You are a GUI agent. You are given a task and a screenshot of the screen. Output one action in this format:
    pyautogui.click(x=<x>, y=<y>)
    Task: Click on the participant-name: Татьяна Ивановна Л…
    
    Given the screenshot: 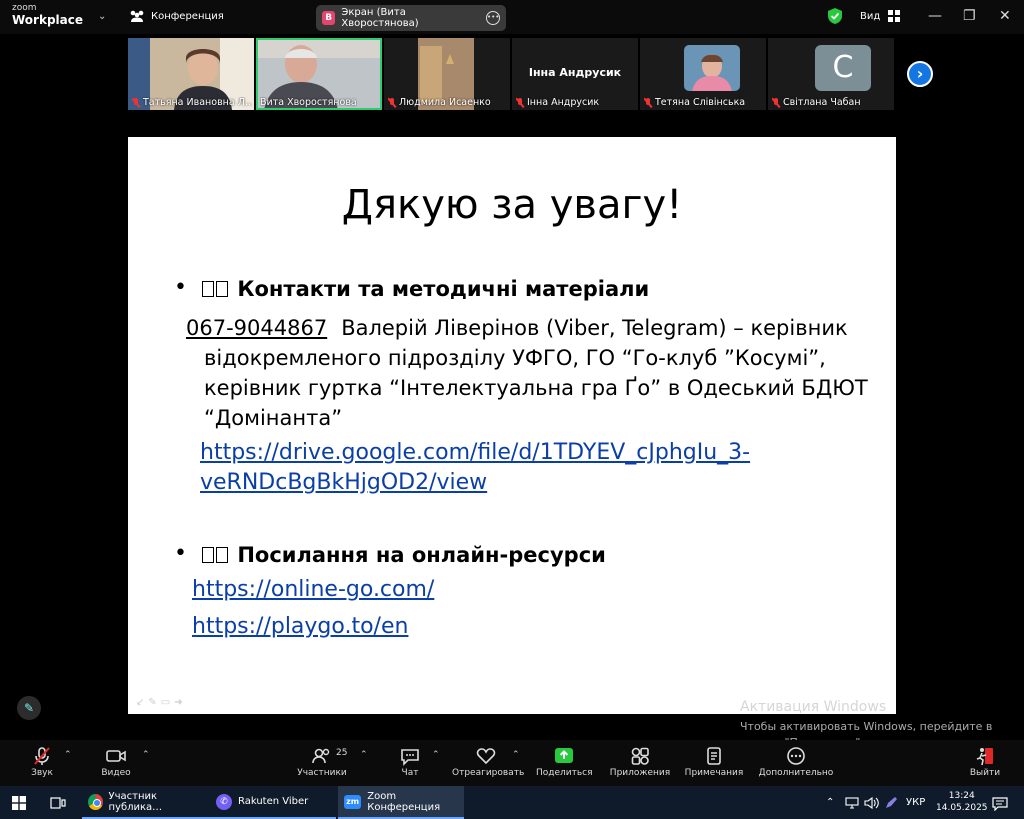 What is the action you would take?
    pyautogui.click(x=192, y=102)
    